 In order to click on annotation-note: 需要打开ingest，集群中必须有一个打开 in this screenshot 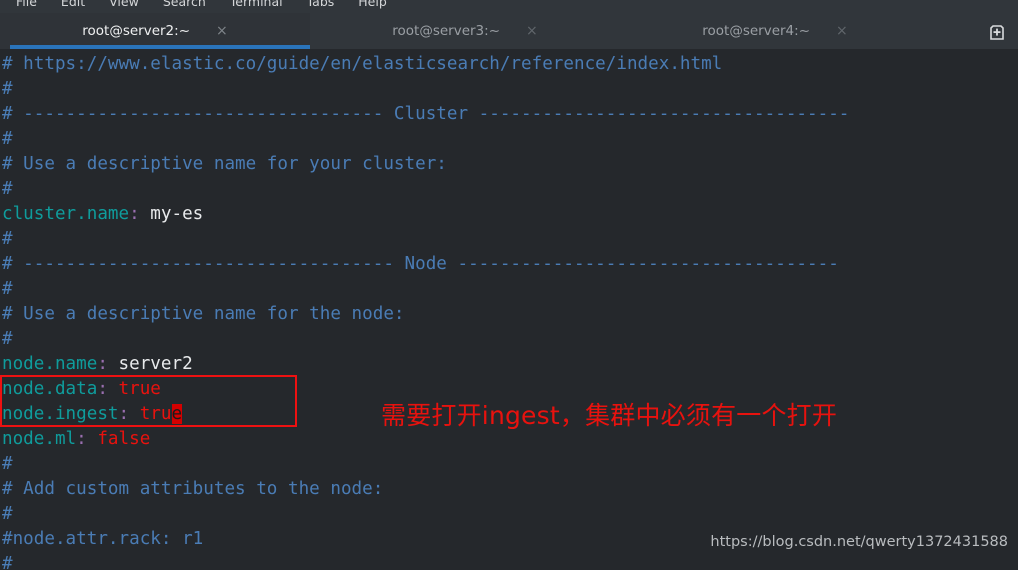, I will do `click(609, 415)`.